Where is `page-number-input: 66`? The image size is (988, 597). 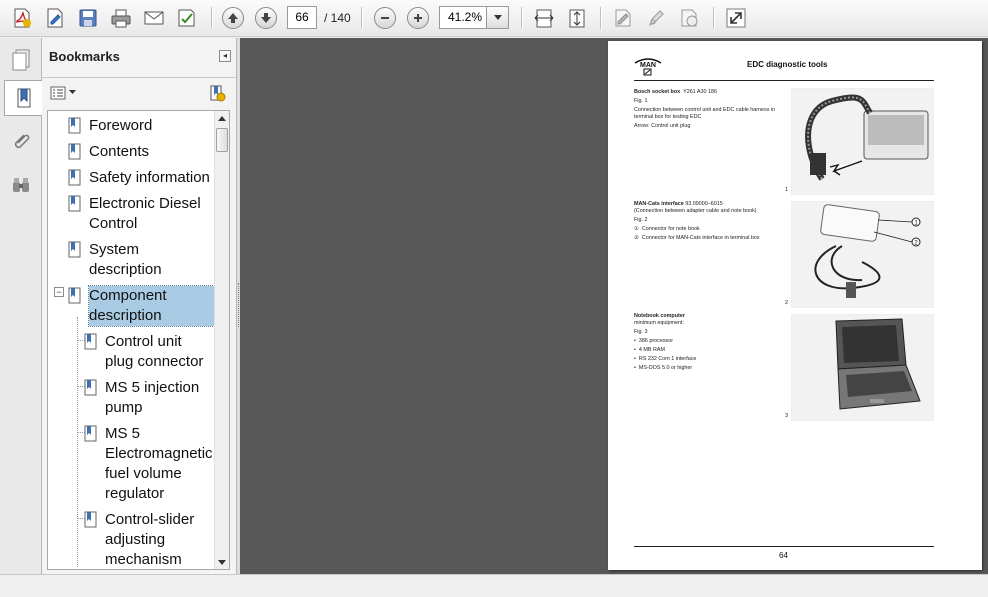
page-number-input: 66 is located at coordinates (302, 17).